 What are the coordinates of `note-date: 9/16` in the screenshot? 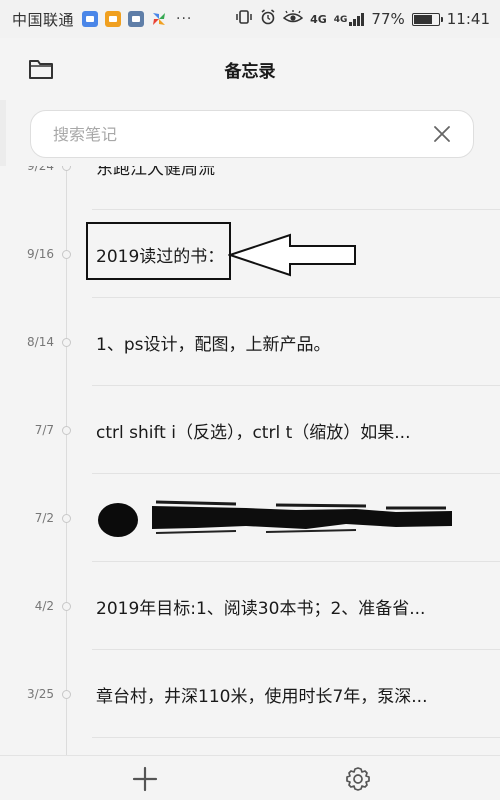 It's located at (40, 254).